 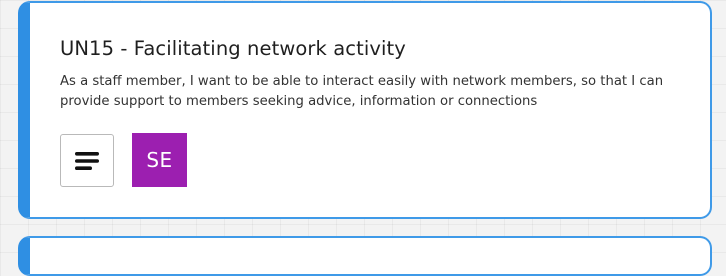 I want to click on text-lines-icon, so click(x=87, y=160).